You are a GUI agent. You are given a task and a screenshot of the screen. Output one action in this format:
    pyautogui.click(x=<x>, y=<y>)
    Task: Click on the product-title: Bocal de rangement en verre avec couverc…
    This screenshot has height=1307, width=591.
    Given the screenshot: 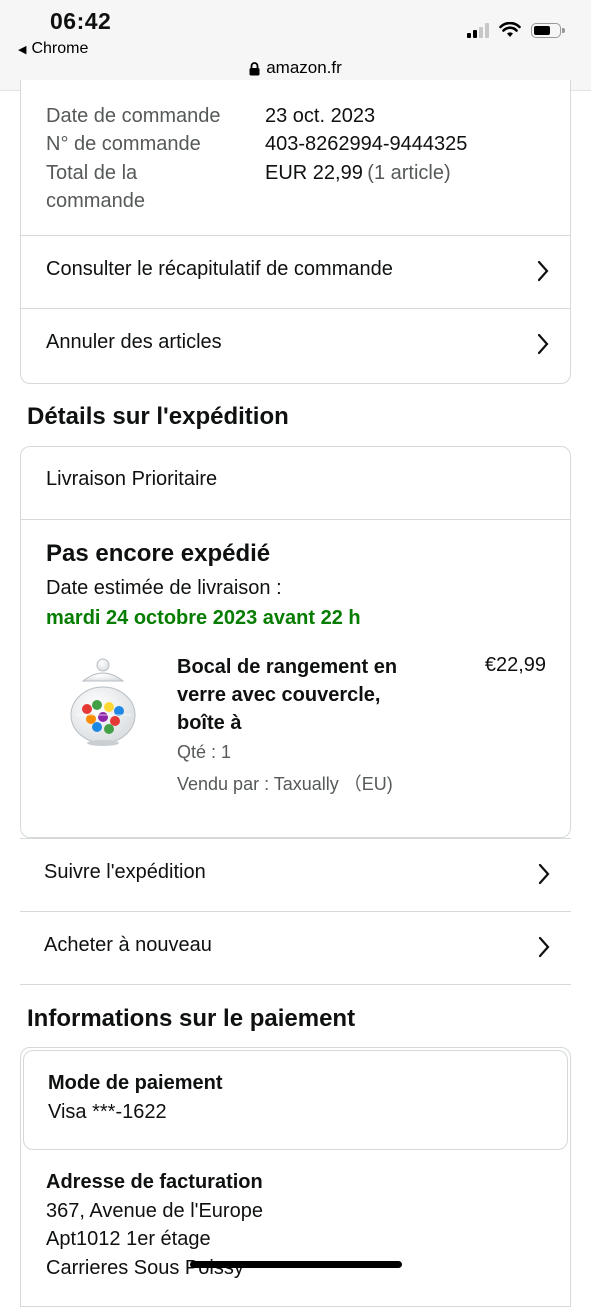 What is the action you would take?
    pyautogui.click(x=287, y=695)
    